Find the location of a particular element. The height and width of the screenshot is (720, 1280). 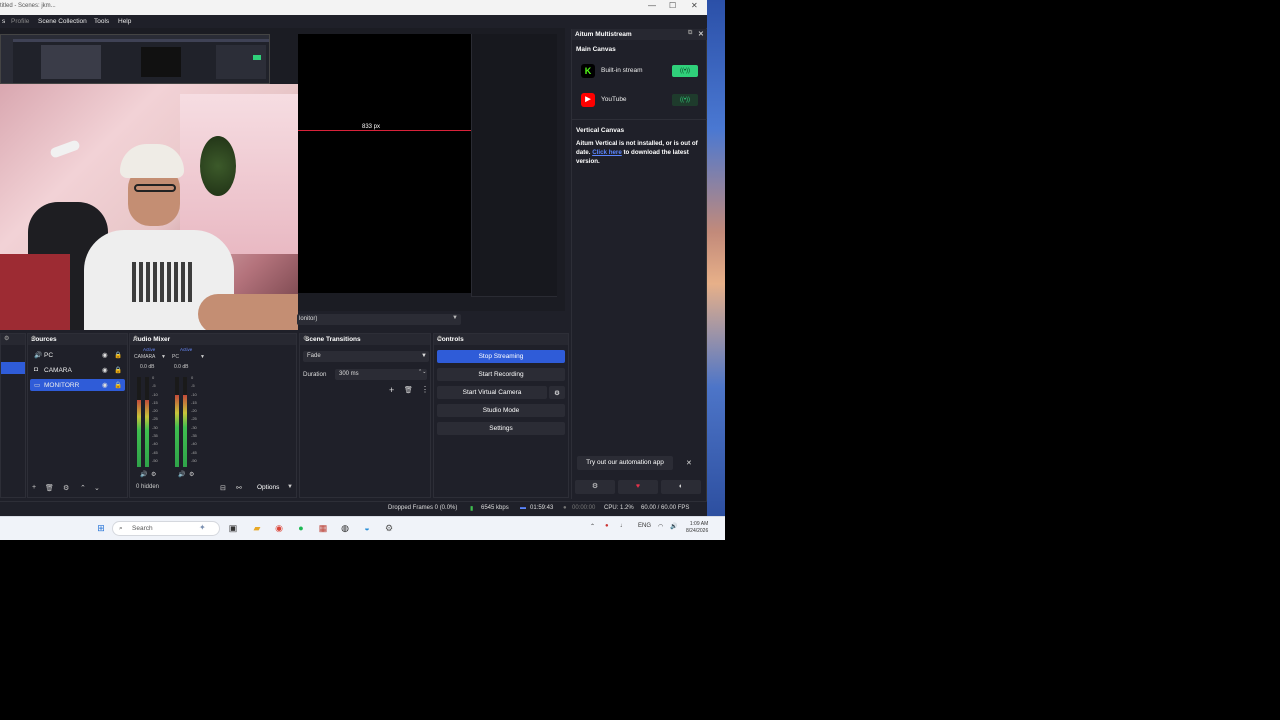

button-label: Studio Mode is located at coordinates (501, 410).